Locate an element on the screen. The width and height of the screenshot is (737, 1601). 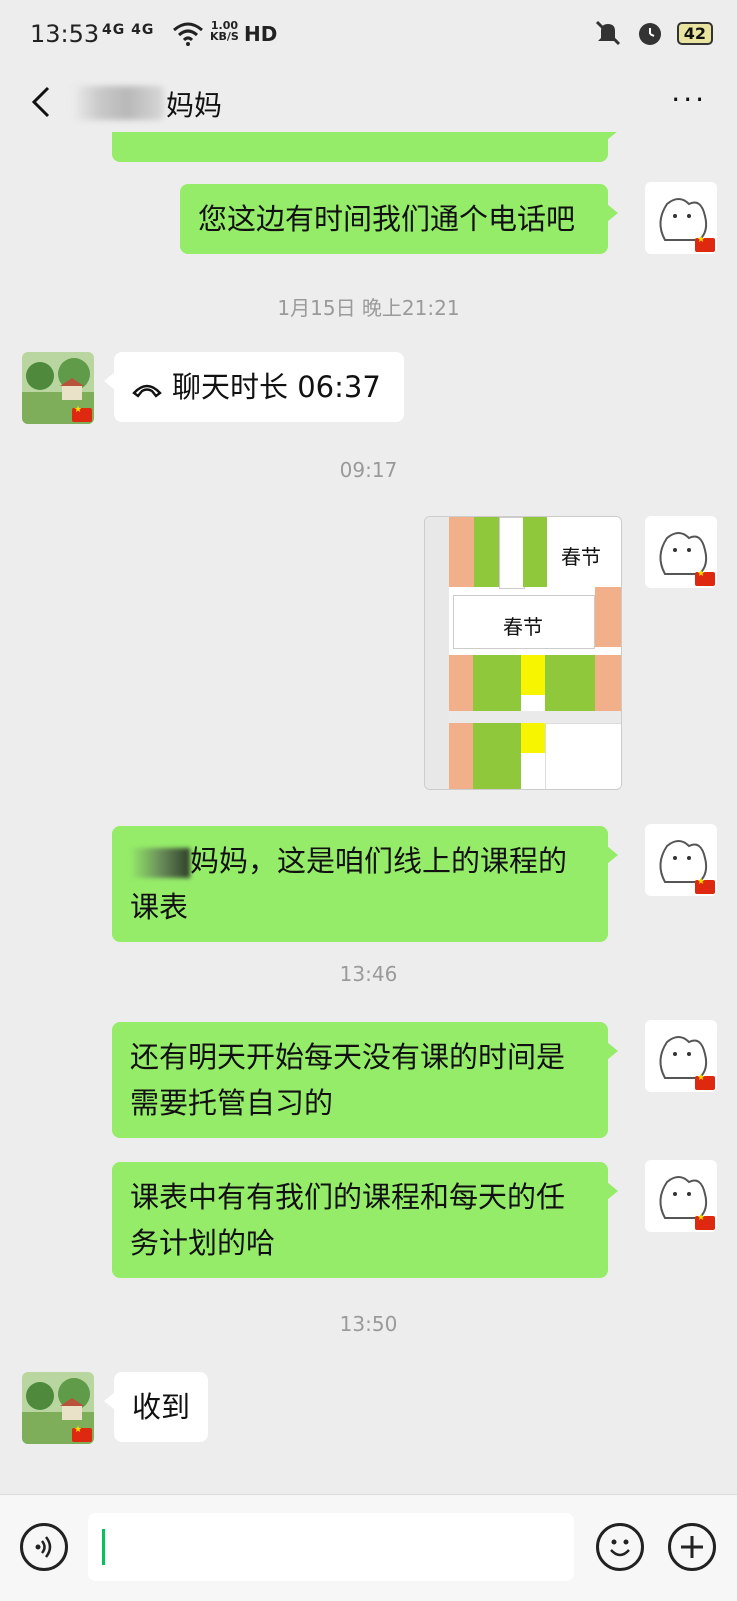
message-text: 需要托管自习的 is located at coordinates (232, 1103).